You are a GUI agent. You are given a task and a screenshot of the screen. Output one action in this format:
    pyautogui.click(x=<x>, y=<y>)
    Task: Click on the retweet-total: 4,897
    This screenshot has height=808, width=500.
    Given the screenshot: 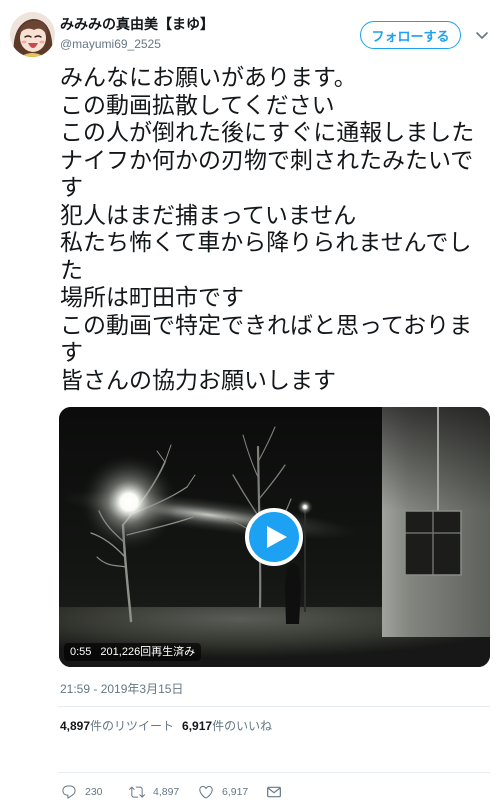 What is the action you would take?
    pyautogui.click(x=75, y=726)
    